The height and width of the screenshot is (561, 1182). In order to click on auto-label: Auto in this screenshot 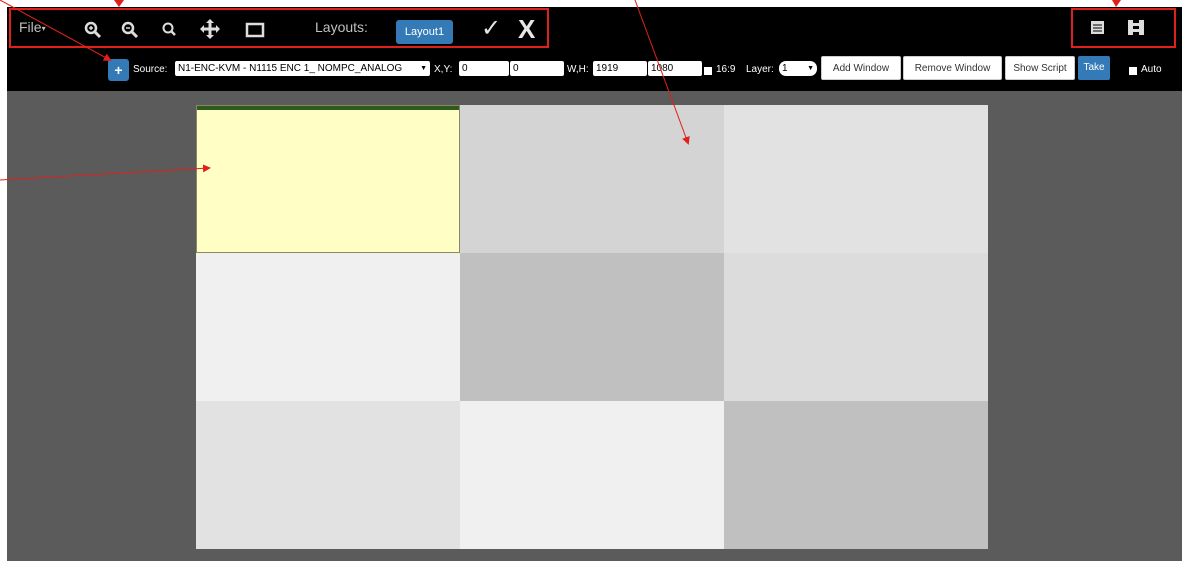, I will do `click(1151, 69)`.